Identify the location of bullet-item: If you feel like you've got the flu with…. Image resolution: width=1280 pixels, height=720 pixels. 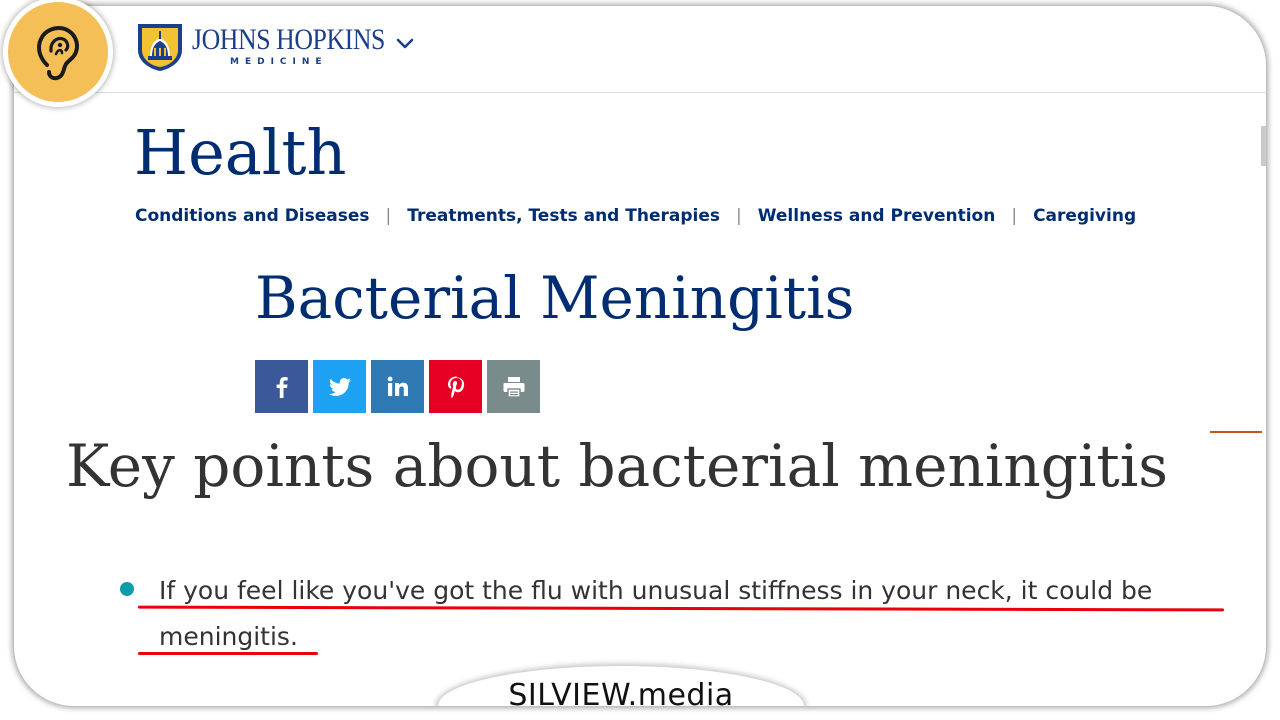
(656, 613).